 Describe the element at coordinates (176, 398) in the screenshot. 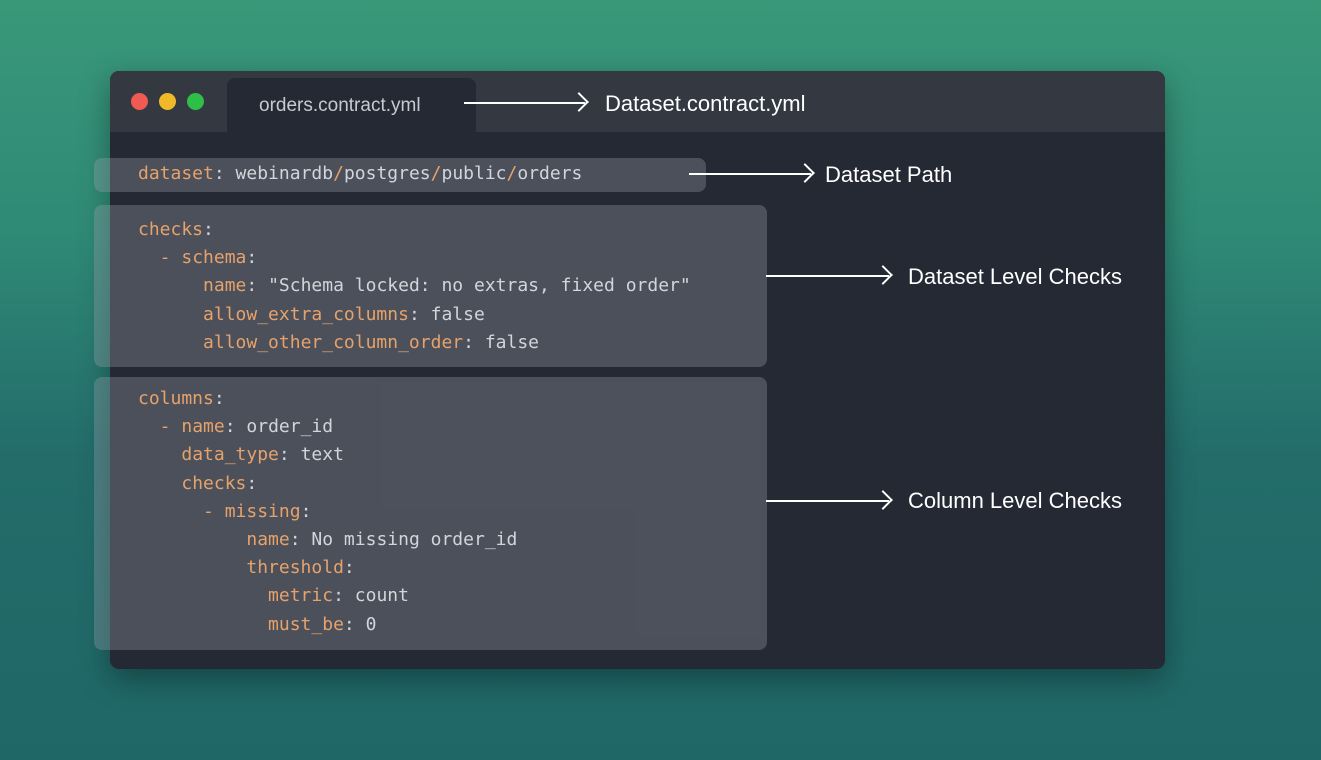

I see `code-key: columns` at that location.